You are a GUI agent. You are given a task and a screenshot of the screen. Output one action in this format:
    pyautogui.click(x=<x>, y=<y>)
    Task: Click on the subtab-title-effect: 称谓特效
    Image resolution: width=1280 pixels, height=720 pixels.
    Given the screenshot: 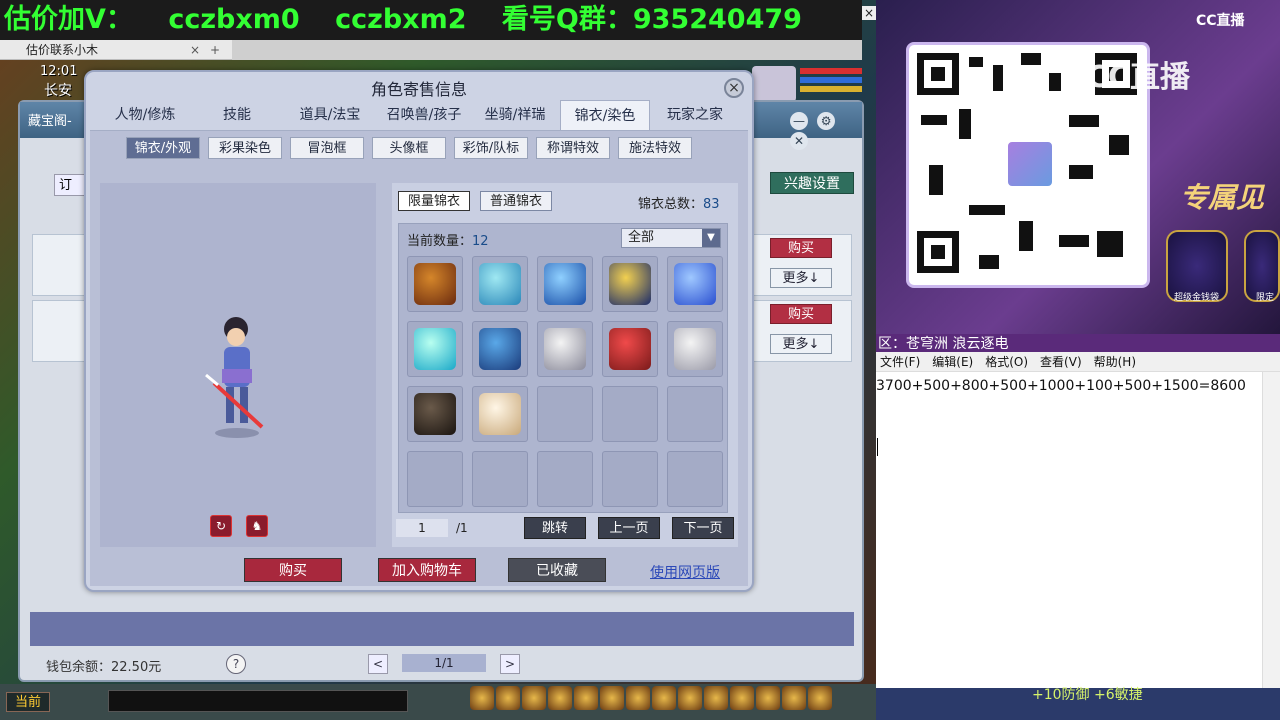 What is the action you would take?
    pyautogui.click(x=573, y=148)
    